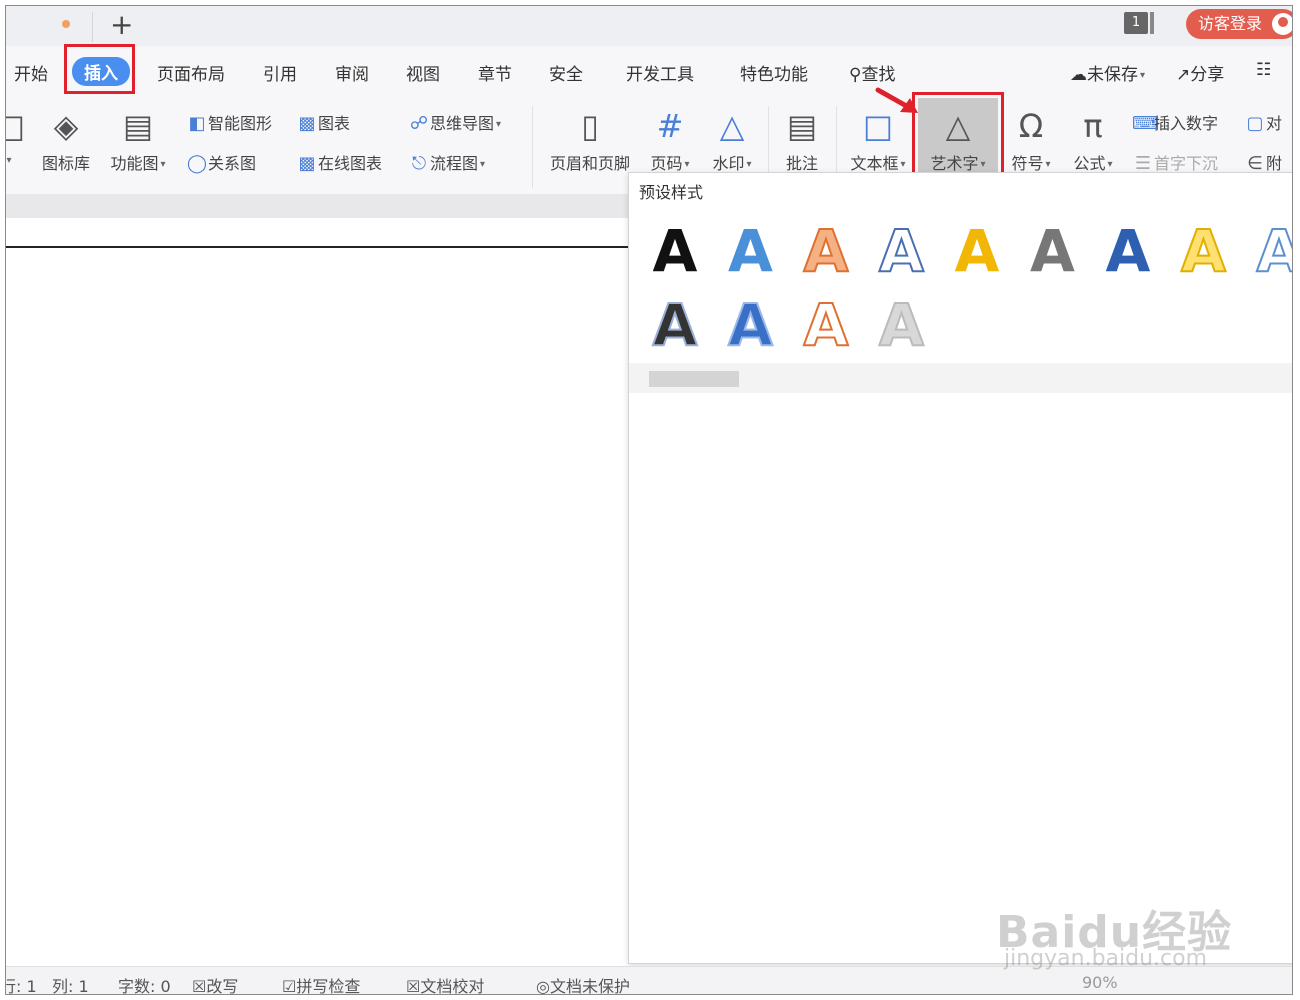 Image resolution: width=1300 pixels, height=1000 pixels. Describe the element at coordinates (446, 162) in the screenshot. I see `flow-chart-button: ⎋ 流程图 ▾` at that location.